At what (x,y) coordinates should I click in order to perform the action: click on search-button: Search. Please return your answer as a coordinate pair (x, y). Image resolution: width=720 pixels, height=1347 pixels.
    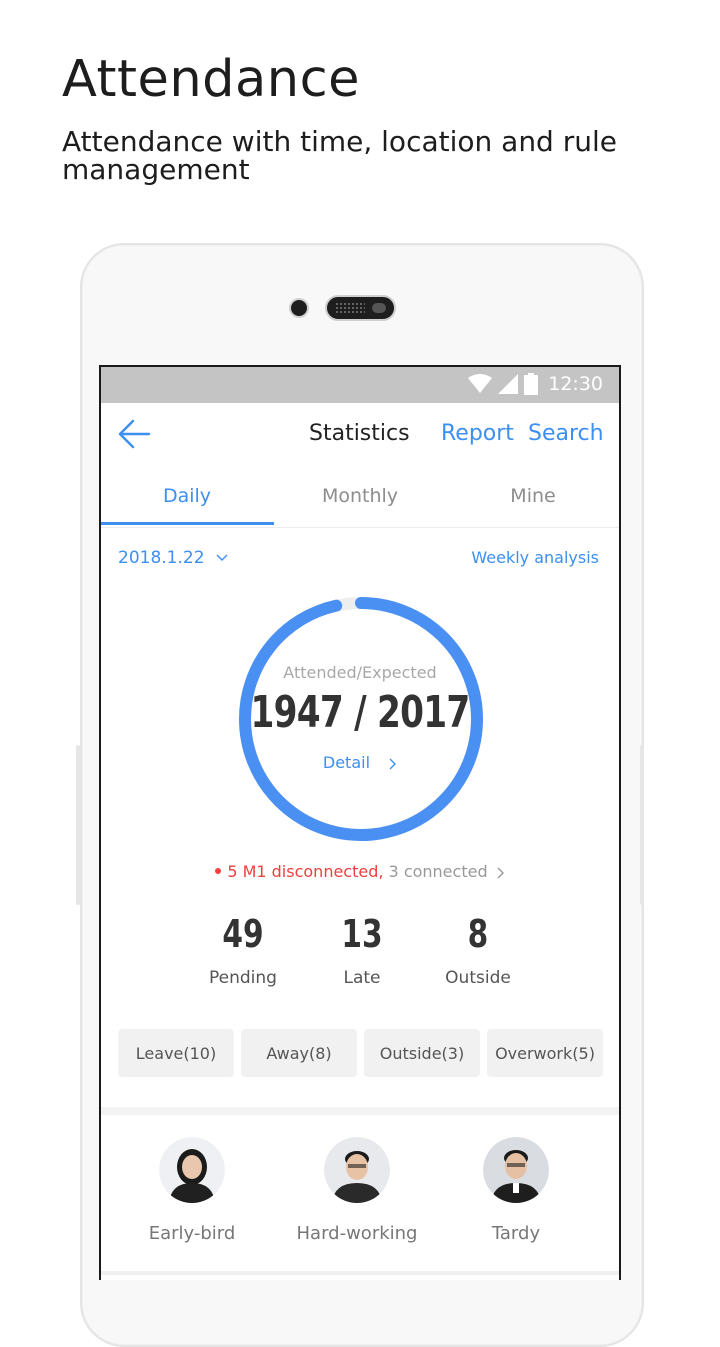
    Looking at the image, I should click on (566, 433).